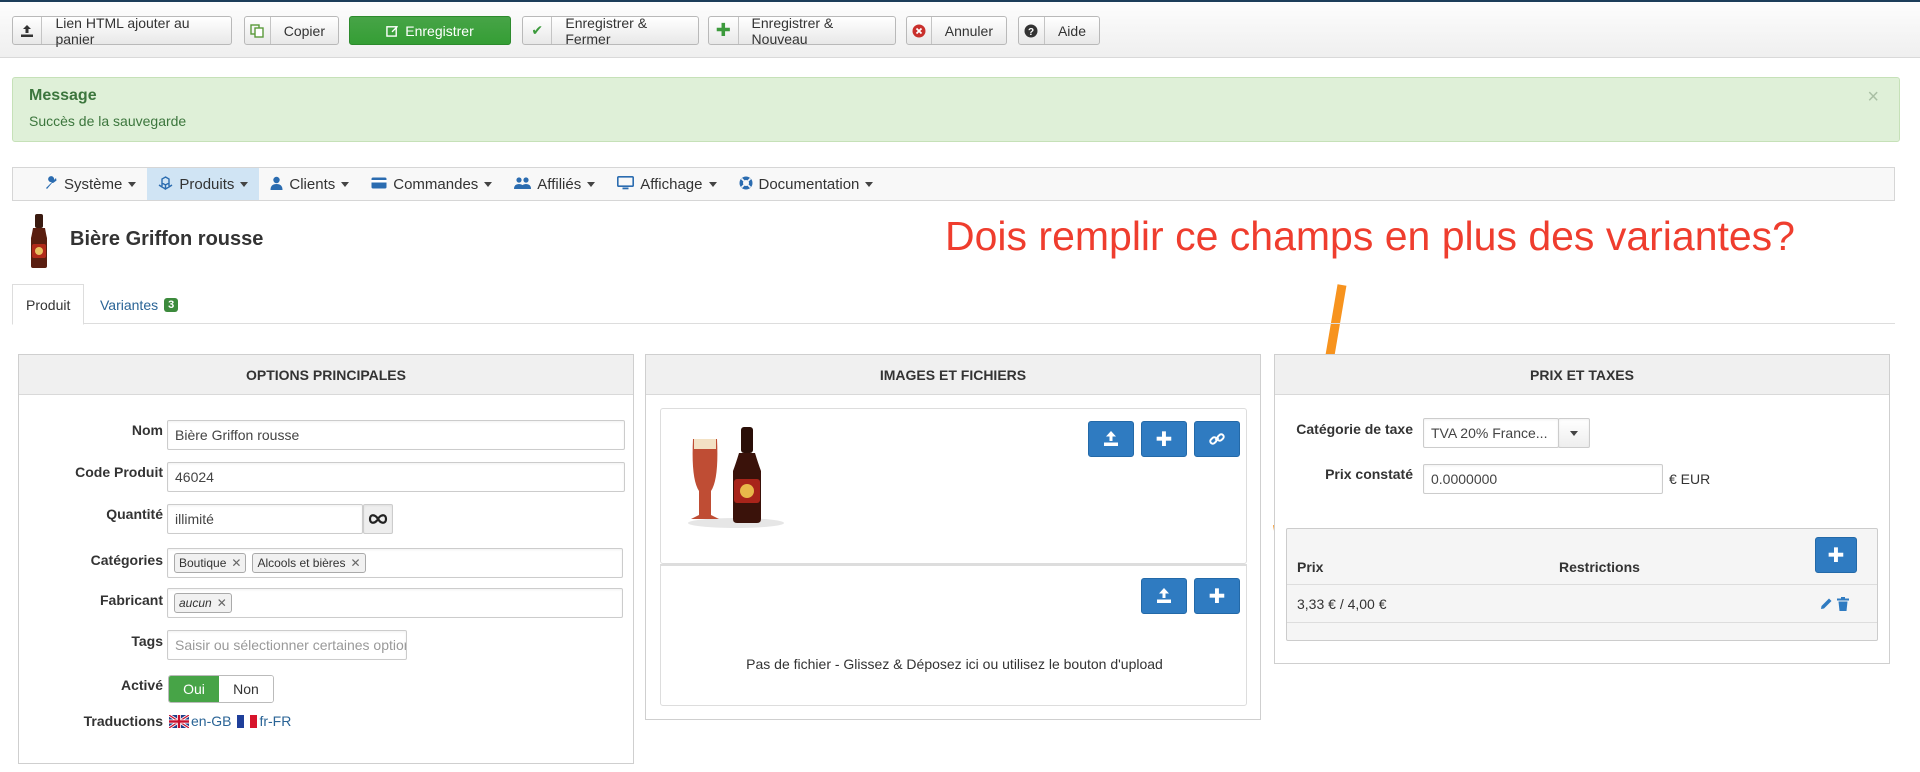 This screenshot has width=1920, height=772. I want to click on copy-icon, so click(258, 30).